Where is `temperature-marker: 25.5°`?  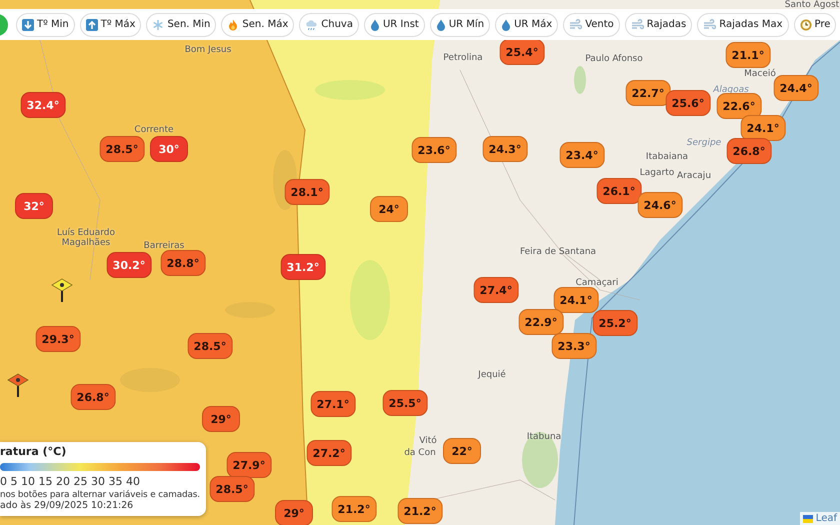 temperature-marker: 25.5° is located at coordinates (405, 403).